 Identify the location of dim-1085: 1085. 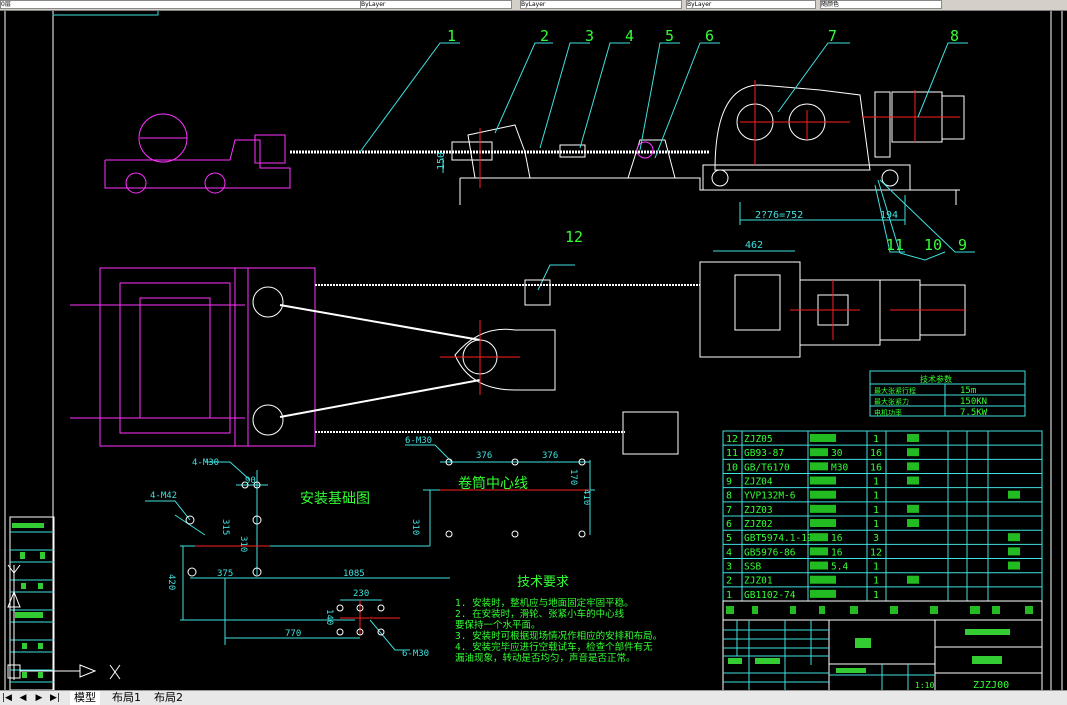
(354, 574).